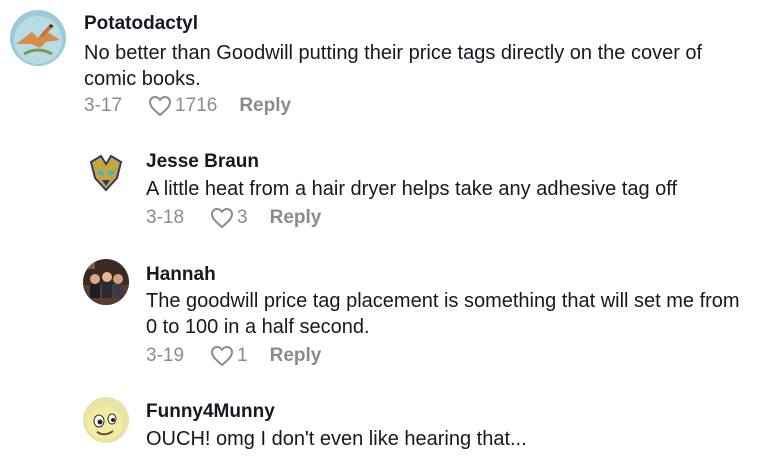  I want to click on like-count: 1716, so click(196, 105).